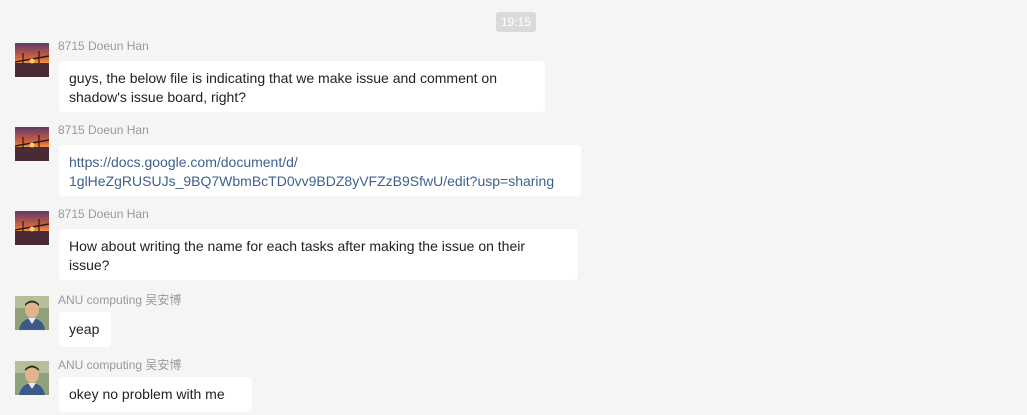 This screenshot has width=1027, height=415. I want to click on message-text: okey no problem with me, so click(147, 394).